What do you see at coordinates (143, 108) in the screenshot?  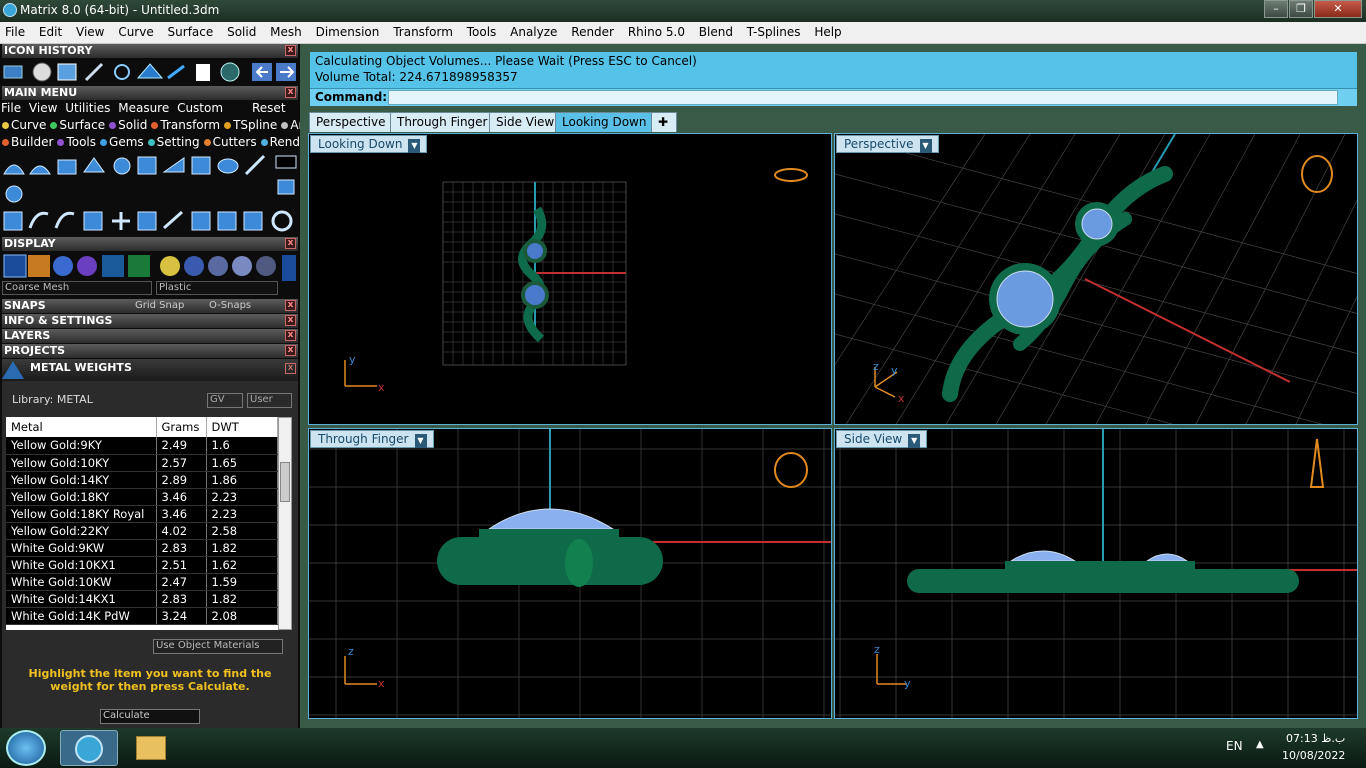 I see `mm-measure: Measure` at bounding box center [143, 108].